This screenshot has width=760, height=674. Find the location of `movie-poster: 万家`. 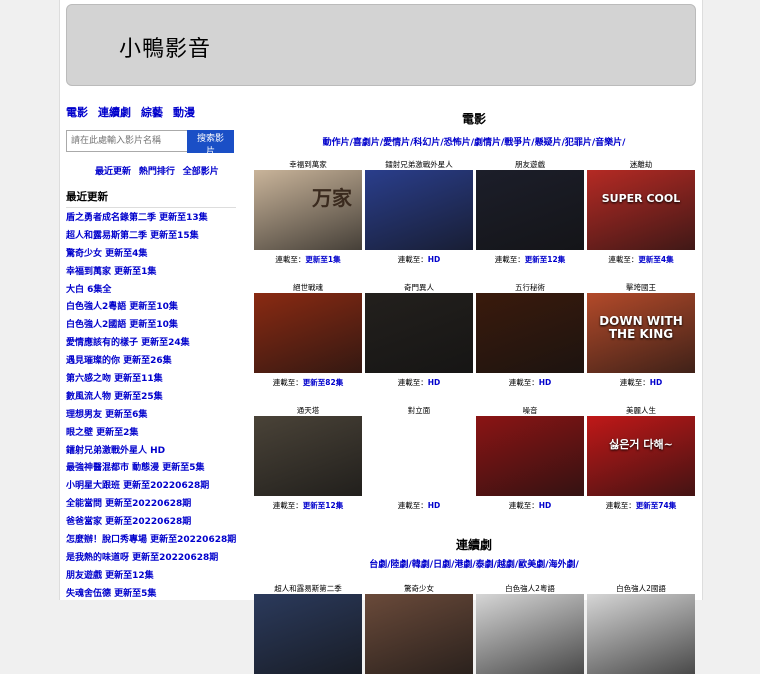

movie-poster: 万家 is located at coordinates (308, 210).